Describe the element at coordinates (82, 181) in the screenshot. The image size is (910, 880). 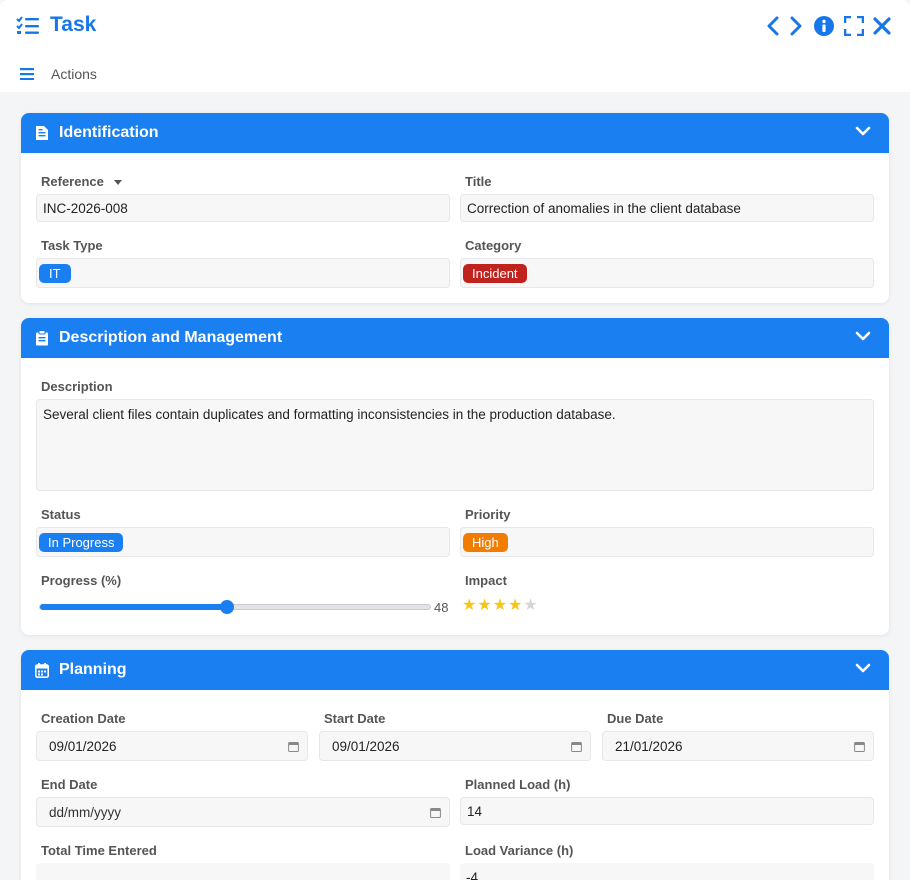
I see `reference-label: Reference` at that location.